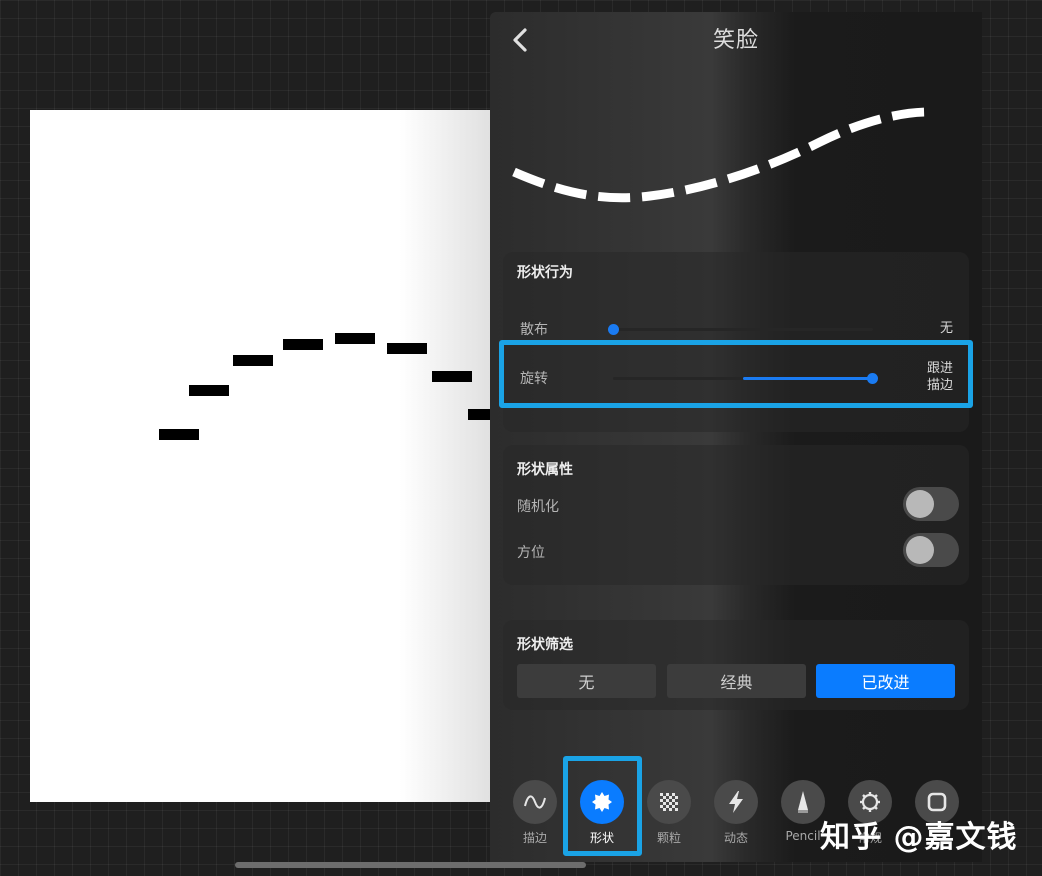 The image size is (1042, 876). Describe the element at coordinates (613, 329) in the screenshot. I see `scatter-slider-knob` at that location.